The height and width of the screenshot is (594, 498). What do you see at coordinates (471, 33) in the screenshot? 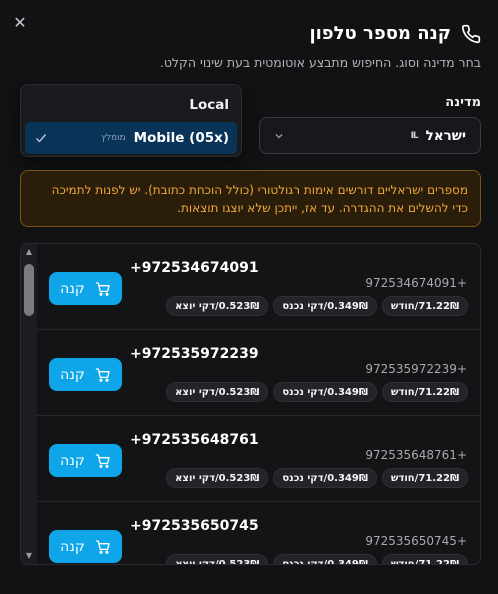
I see `phone-icon` at bounding box center [471, 33].